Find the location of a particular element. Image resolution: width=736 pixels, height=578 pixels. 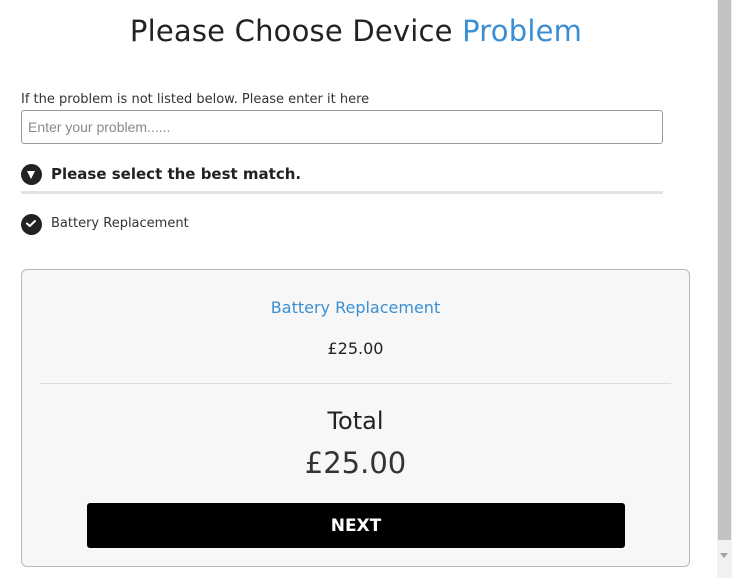

problem-option-battery-replacement: Battery Replacement is located at coordinates (171, 224).